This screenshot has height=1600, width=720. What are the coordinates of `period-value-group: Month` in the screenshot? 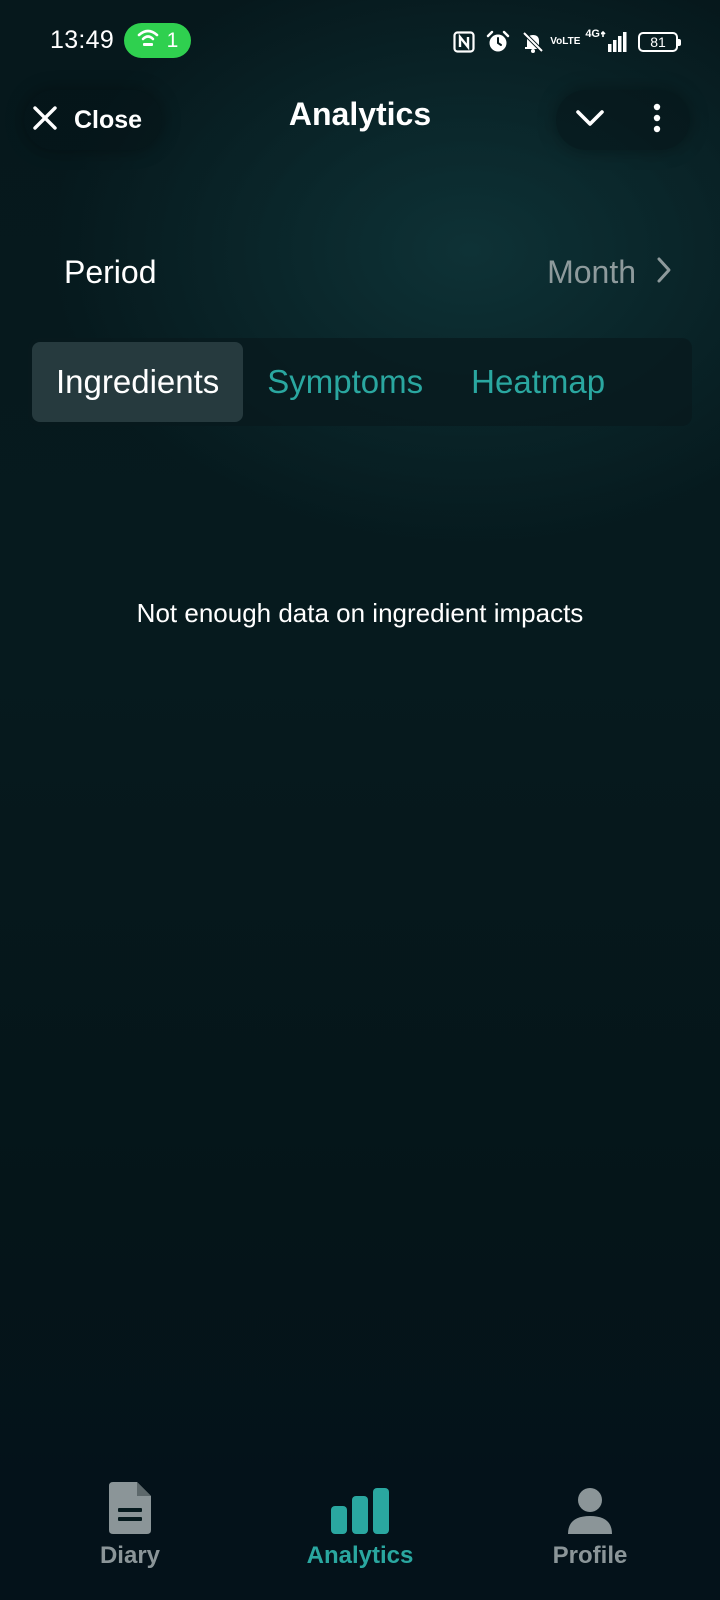 It's located at (609, 272).